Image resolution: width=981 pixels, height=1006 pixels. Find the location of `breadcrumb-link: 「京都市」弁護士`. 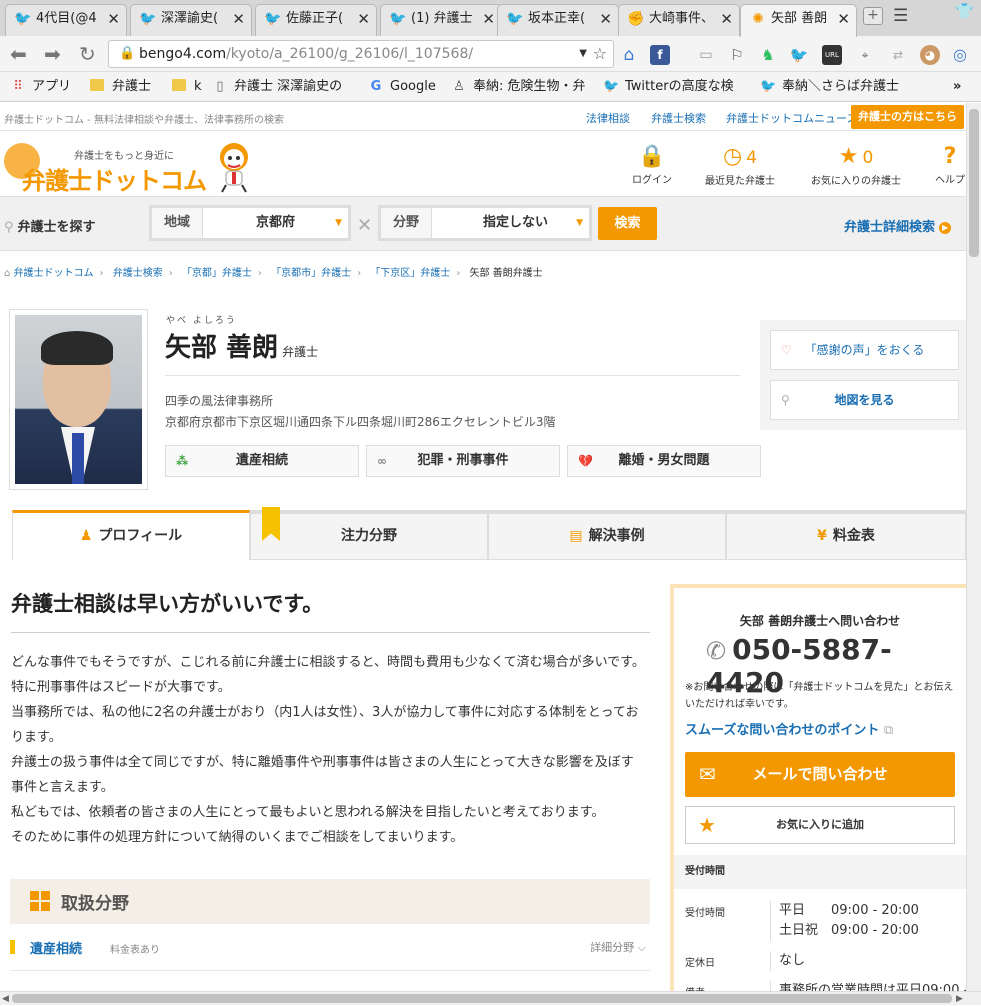

breadcrumb-link: 「京都市」弁護士 is located at coordinates (311, 273).